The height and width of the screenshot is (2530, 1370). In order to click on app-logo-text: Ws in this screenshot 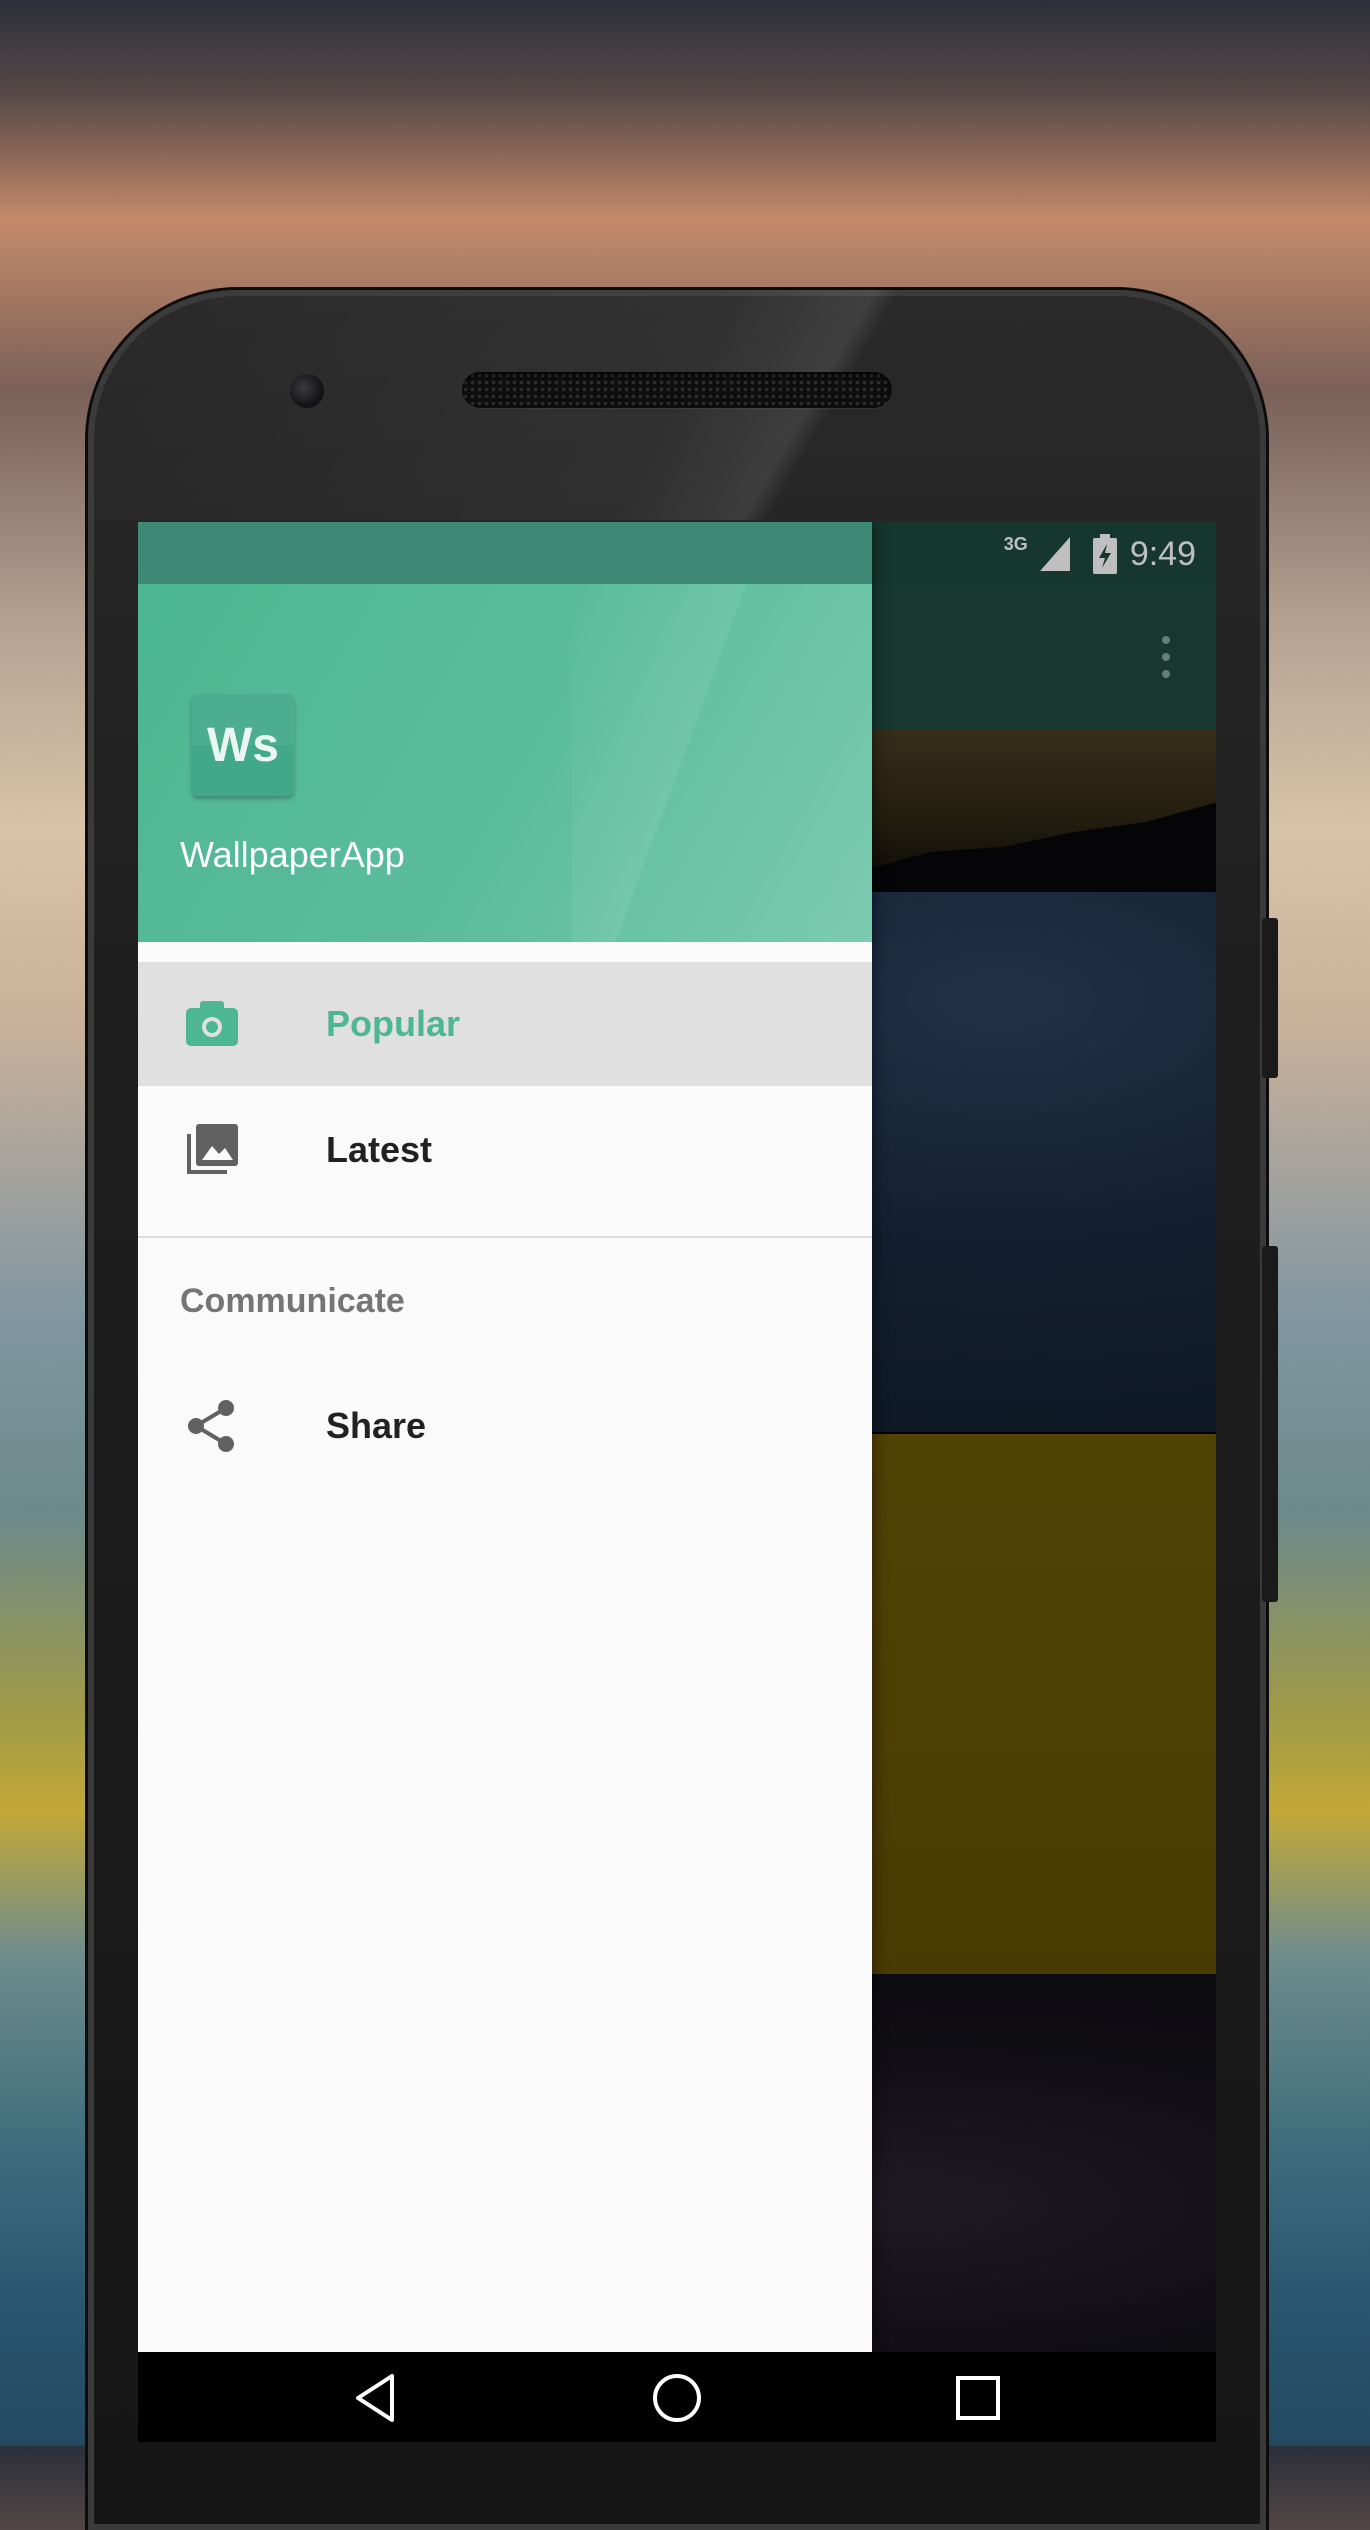, I will do `click(243, 745)`.